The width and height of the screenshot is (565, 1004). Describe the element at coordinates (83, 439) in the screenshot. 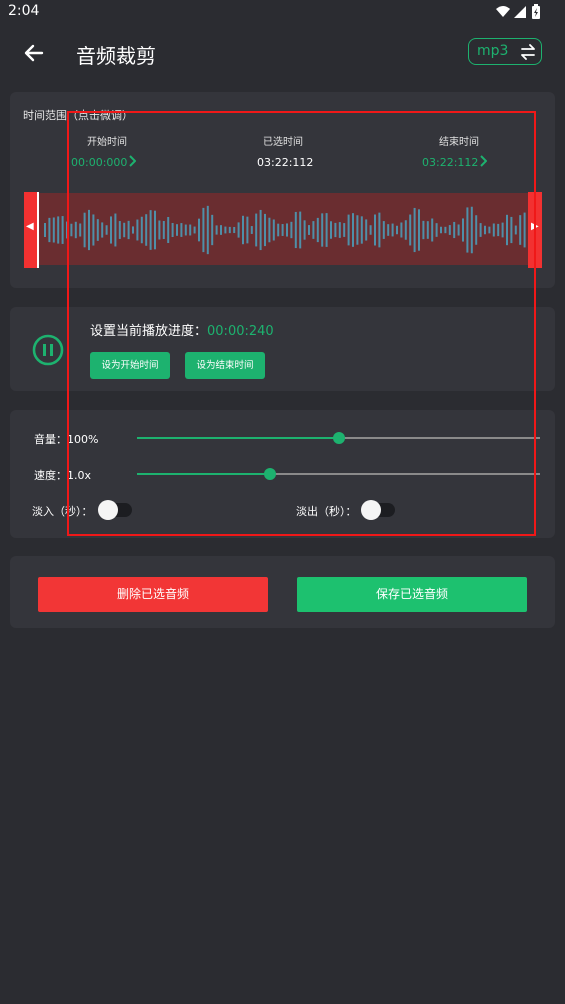

I see `volume-value: 100%` at that location.